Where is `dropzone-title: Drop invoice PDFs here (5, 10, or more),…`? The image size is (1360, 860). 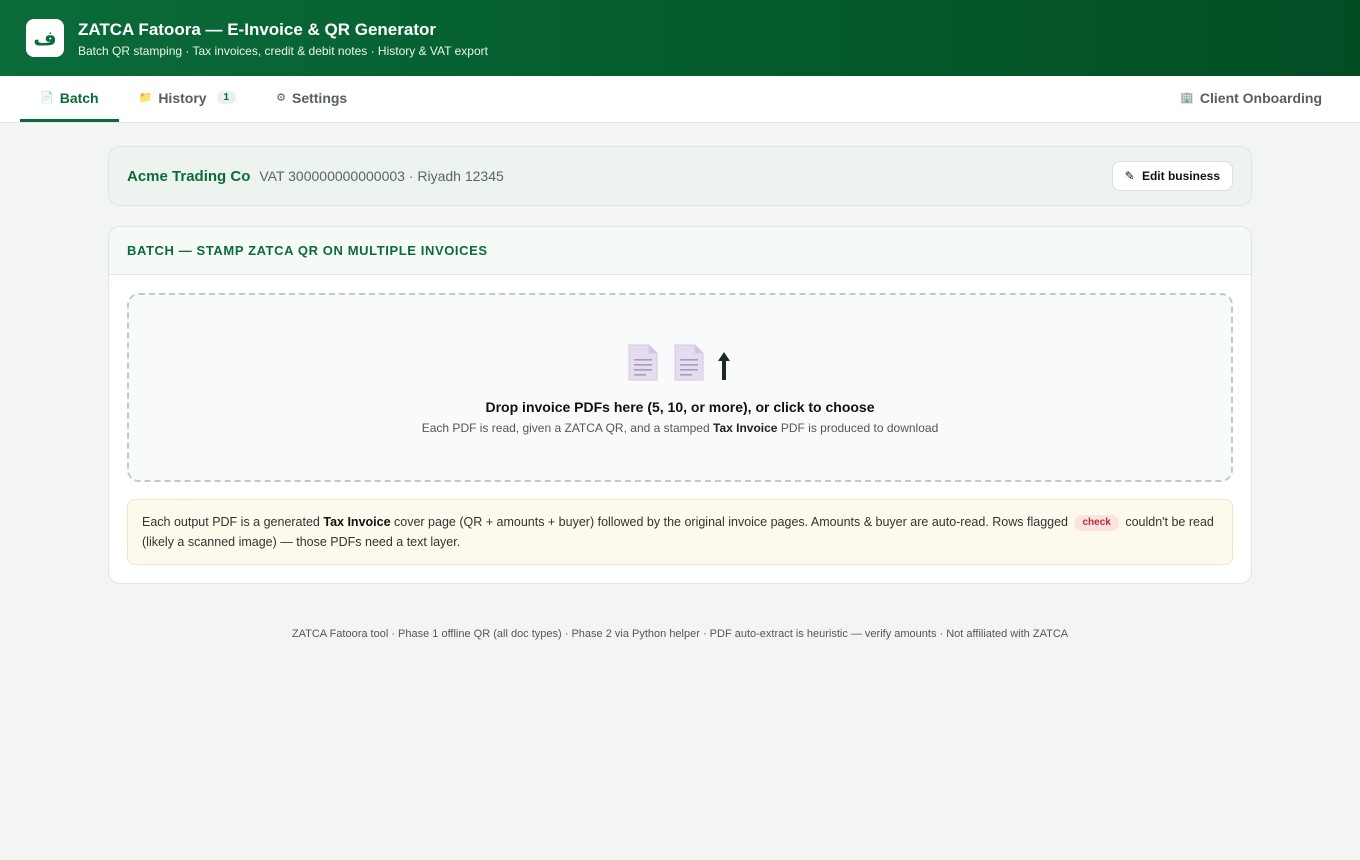
dropzone-title: Drop invoice PDFs here (5, 10, or more),… is located at coordinates (680, 406).